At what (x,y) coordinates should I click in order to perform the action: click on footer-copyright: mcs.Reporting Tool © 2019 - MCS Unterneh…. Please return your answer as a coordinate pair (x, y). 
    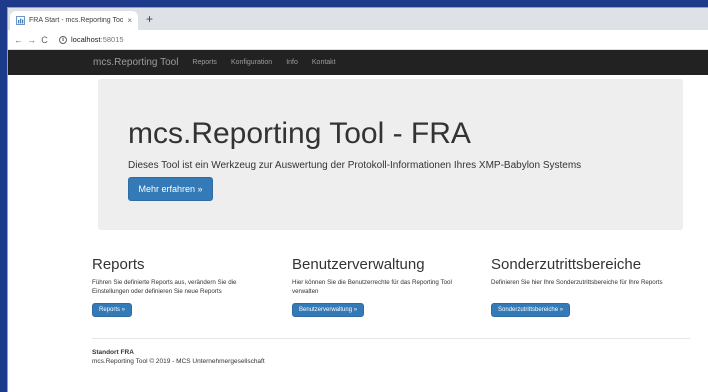
    Looking at the image, I should click on (178, 361).